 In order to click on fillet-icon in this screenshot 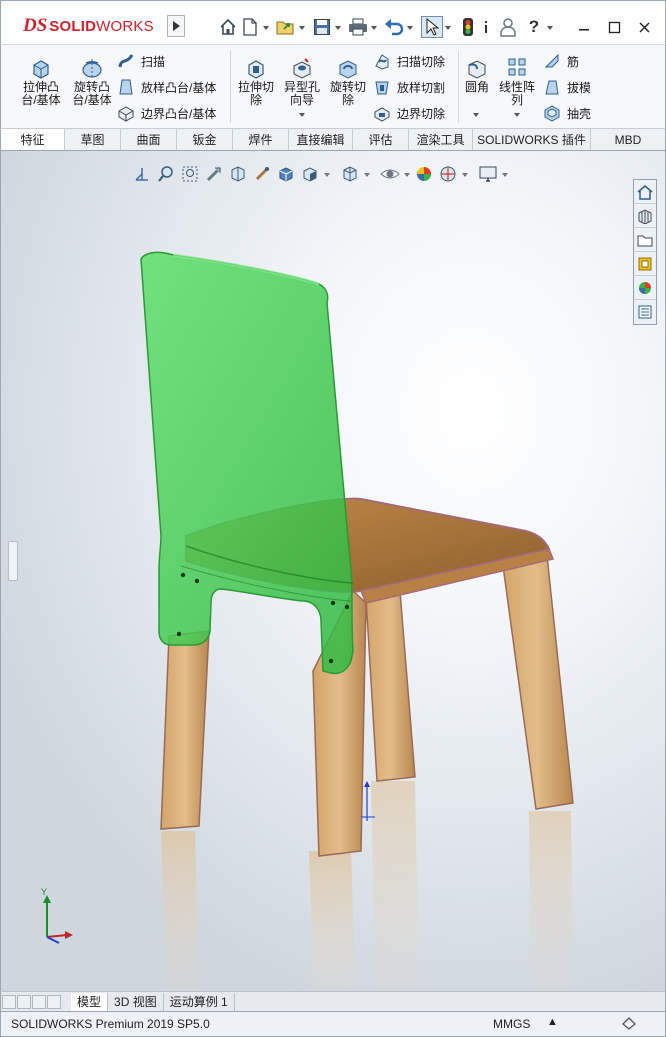, I will do `click(477, 68)`.